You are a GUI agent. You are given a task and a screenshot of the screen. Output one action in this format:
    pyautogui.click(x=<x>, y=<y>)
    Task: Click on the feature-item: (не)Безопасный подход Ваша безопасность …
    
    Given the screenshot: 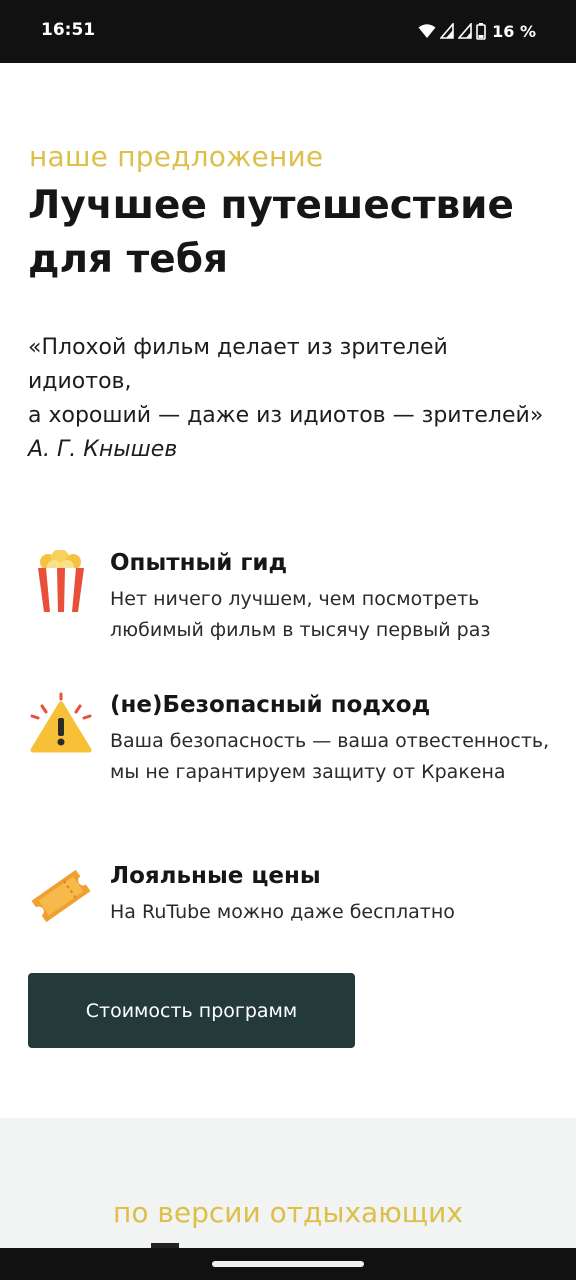 What is the action you would take?
    pyautogui.click(x=289, y=752)
    